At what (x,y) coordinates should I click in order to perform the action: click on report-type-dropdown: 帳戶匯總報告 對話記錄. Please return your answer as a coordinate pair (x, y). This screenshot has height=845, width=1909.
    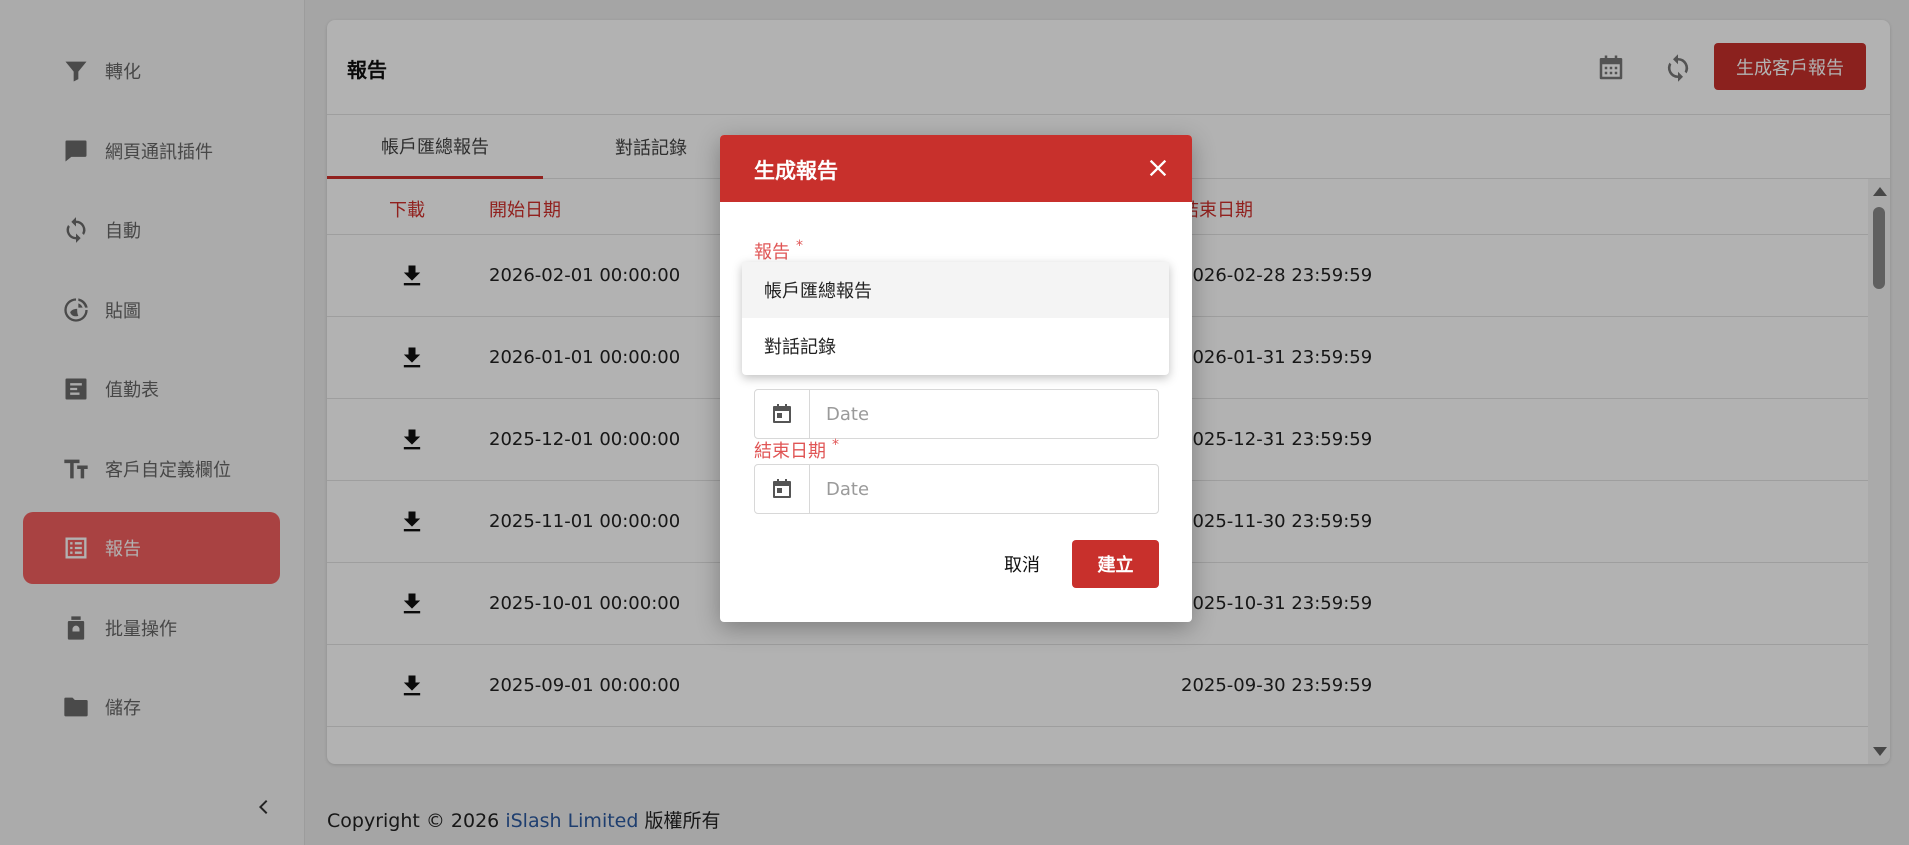
    Looking at the image, I should click on (955, 318).